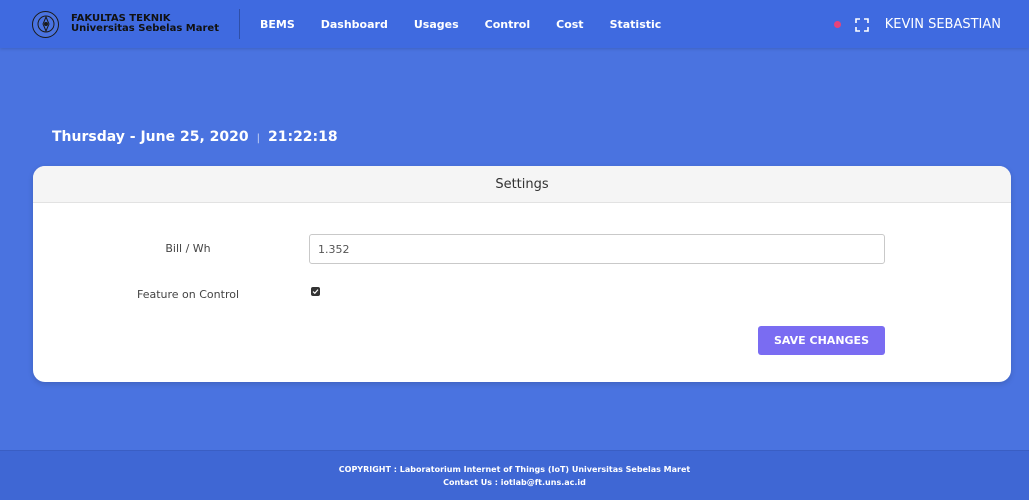  What do you see at coordinates (569, 24) in the screenshot?
I see `nav-item-cost: Cost` at bounding box center [569, 24].